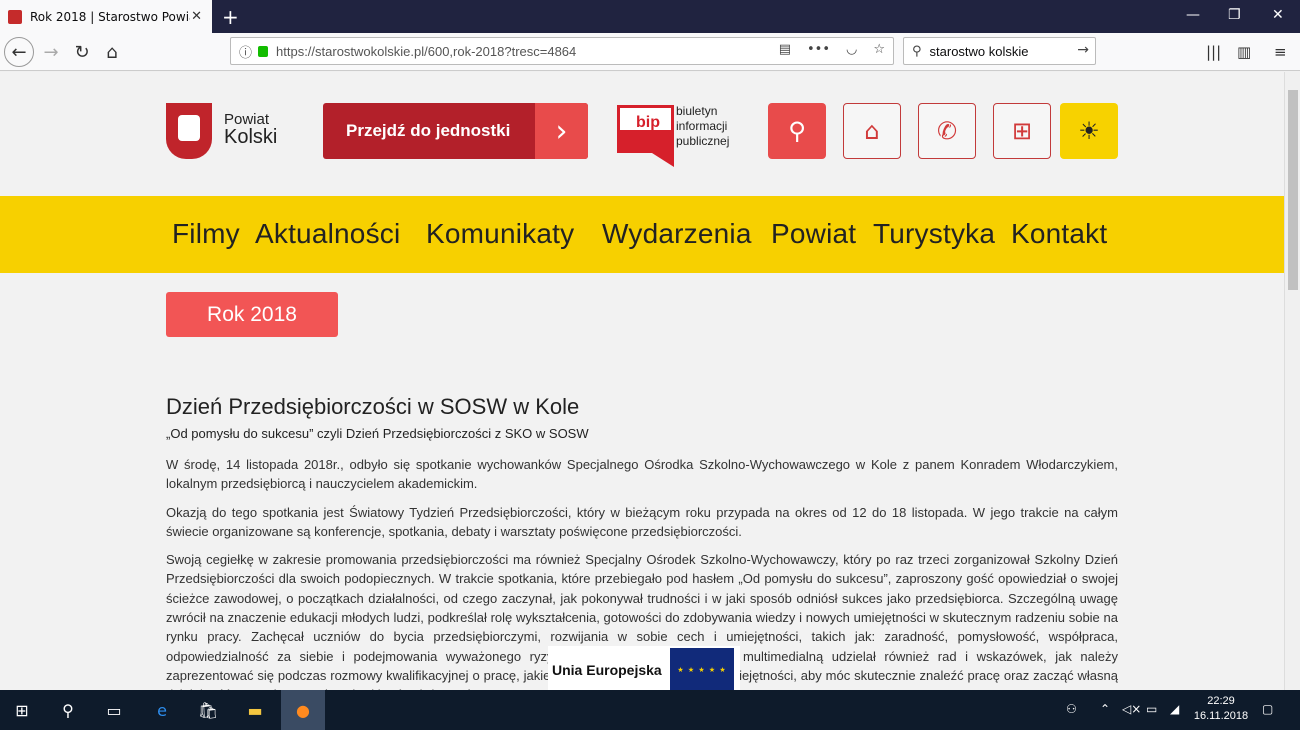  I want to click on minimize-button: —, so click(1193, 15).